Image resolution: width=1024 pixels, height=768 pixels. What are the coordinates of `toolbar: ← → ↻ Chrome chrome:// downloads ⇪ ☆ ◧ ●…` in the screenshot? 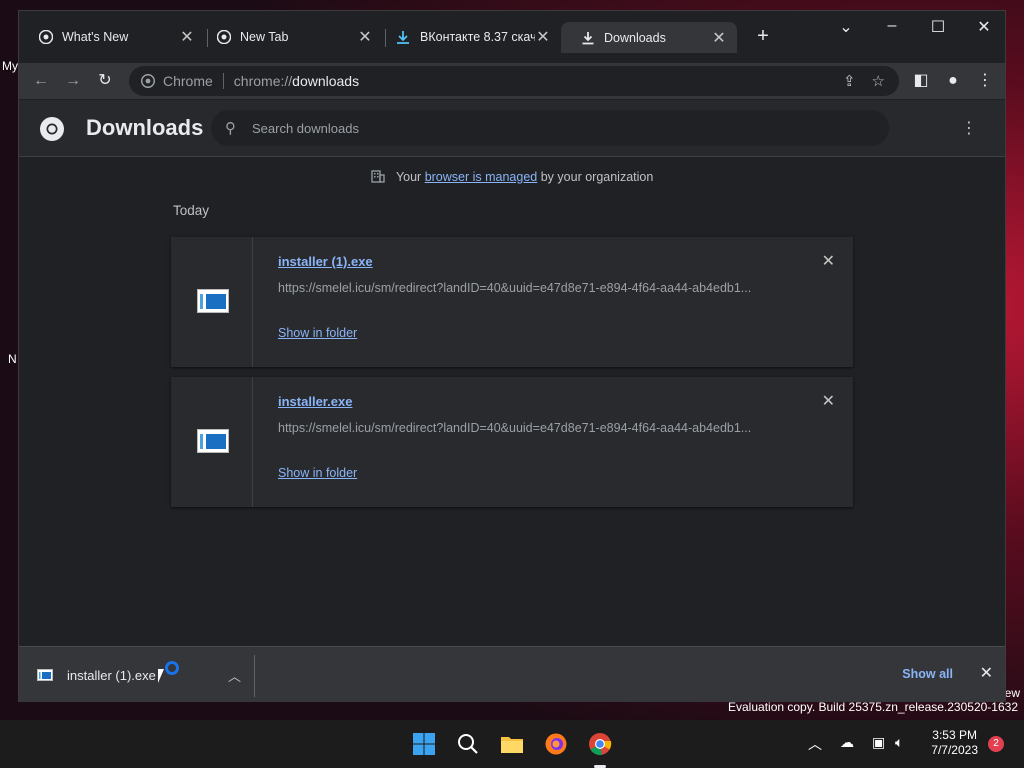 It's located at (512, 81).